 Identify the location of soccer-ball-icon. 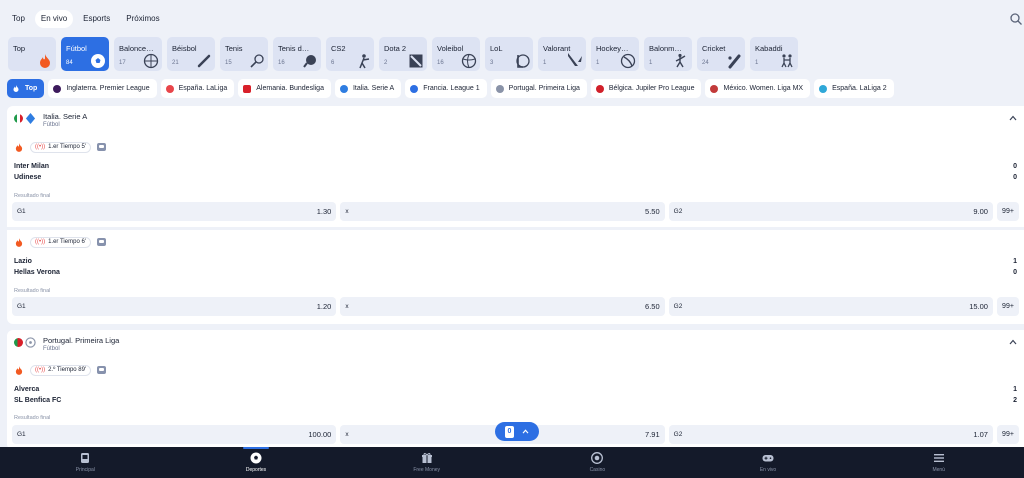
(256, 458).